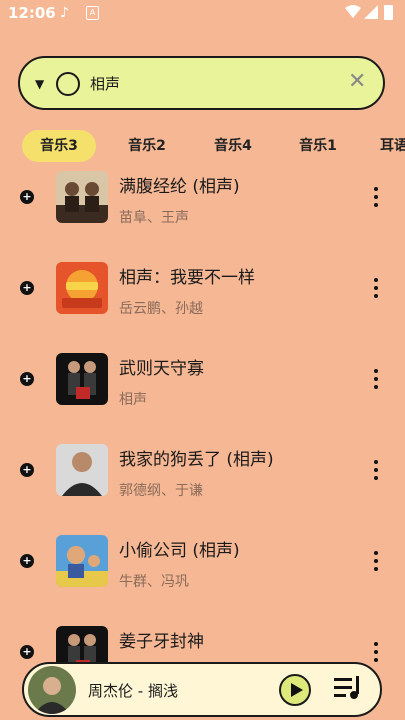 Image resolution: width=405 pixels, height=720 pixels. Describe the element at coordinates (202, 481) in the screenshot. I see `song-row: + 我家的狗丢了 (相声) 郭德纲、于谦` at that location.